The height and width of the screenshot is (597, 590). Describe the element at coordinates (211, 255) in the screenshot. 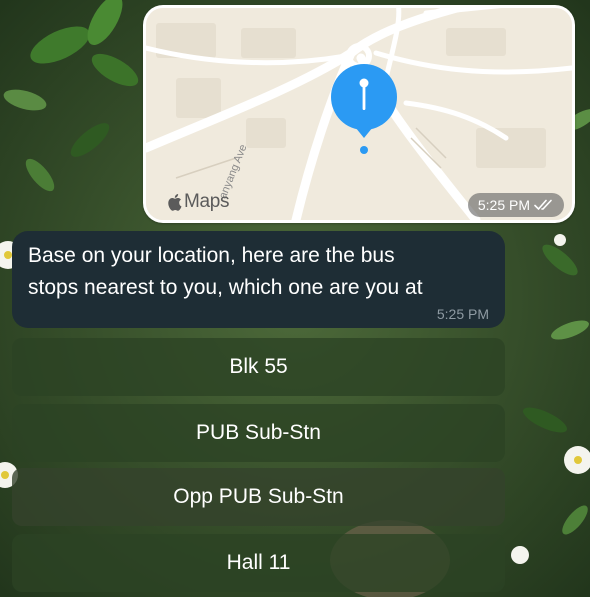

I see `bot-message-line-1: Base on your location, here are the bus` at that location.